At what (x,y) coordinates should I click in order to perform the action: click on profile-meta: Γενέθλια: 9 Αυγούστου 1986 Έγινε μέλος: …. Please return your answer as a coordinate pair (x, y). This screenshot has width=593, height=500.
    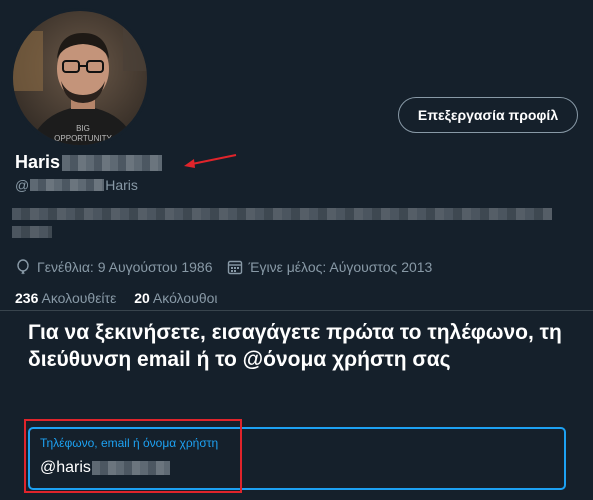
    Looking at the image, I should click on (223, 267).